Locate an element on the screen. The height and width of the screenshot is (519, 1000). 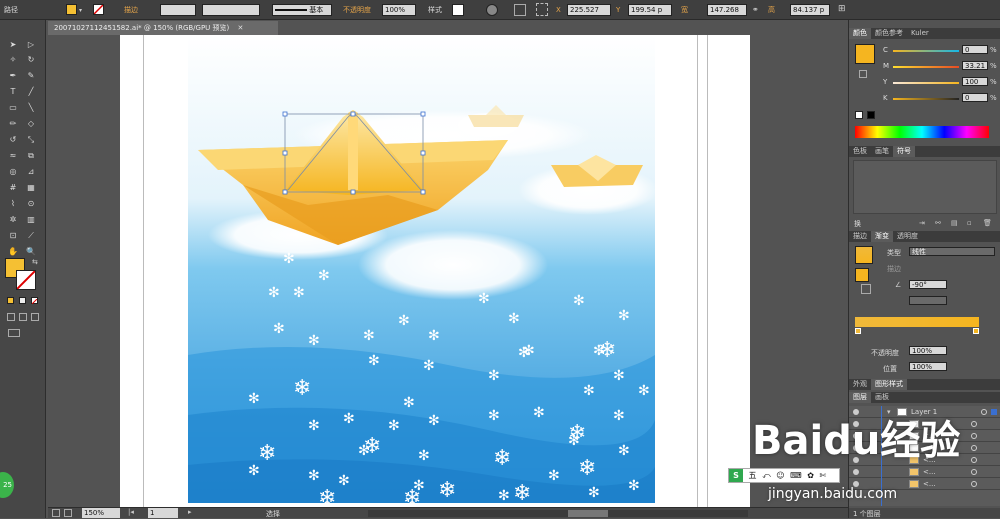
gradient-slider-bar is located at coordinates (917, 322).